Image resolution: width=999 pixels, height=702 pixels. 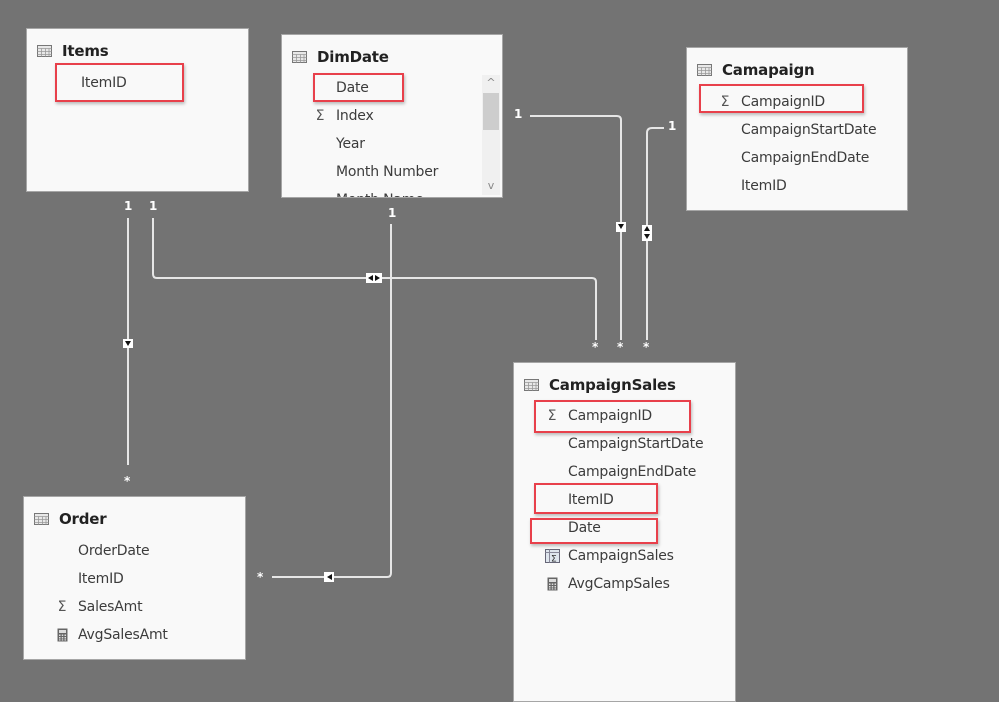 I want to click on scrollbar: ^ v, so click(x=491, y=135).